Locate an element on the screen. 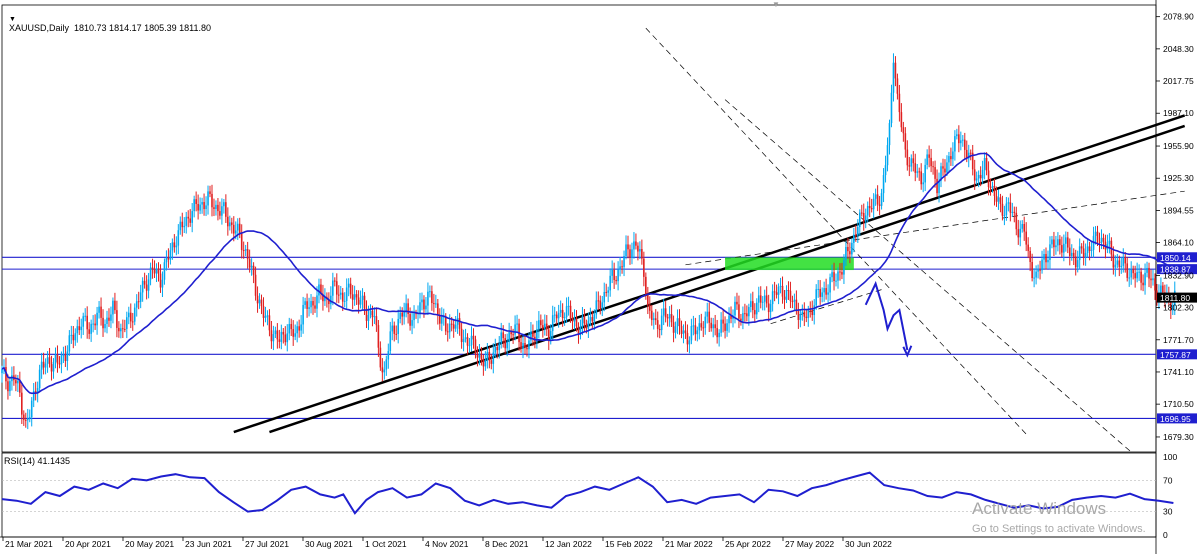 This screenshot has height=554, width=1200. dashed-channel-upper is located at coordinates (935, 228).